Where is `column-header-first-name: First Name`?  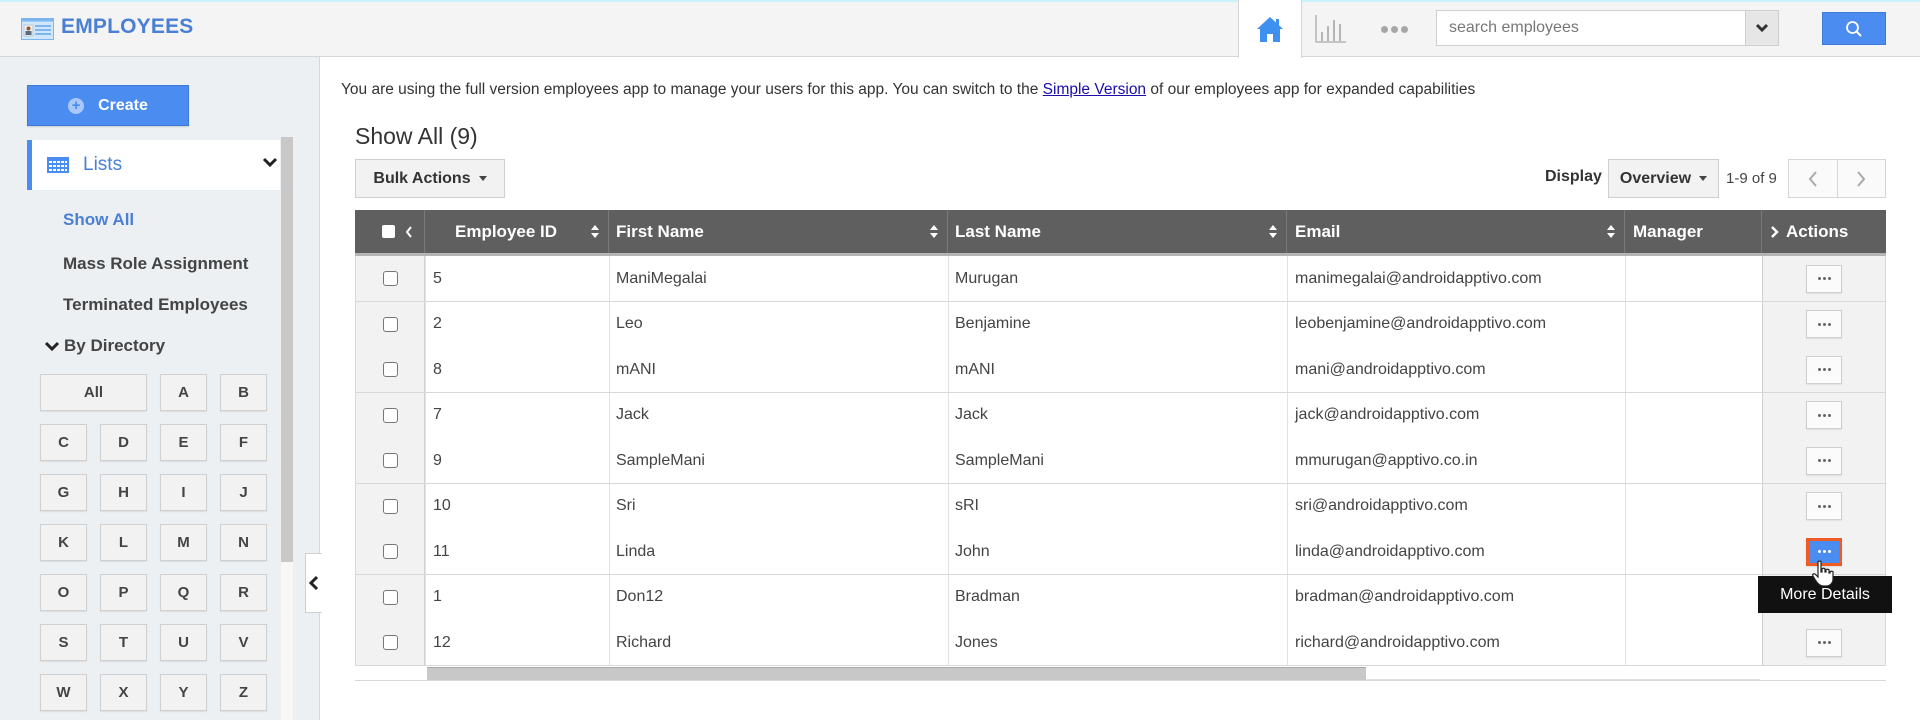 column-header-first-name: First Name is located at coordinates (778, 231).